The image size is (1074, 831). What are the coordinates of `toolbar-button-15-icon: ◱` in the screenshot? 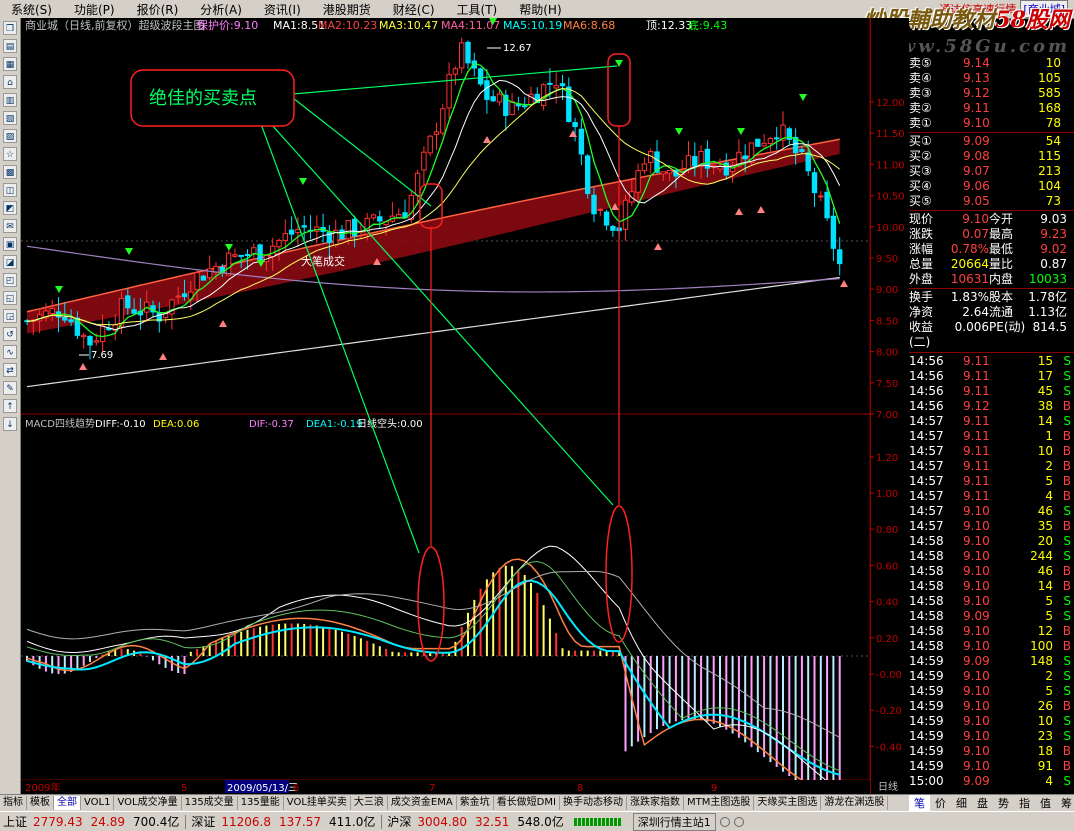 It's located at (10, 298).